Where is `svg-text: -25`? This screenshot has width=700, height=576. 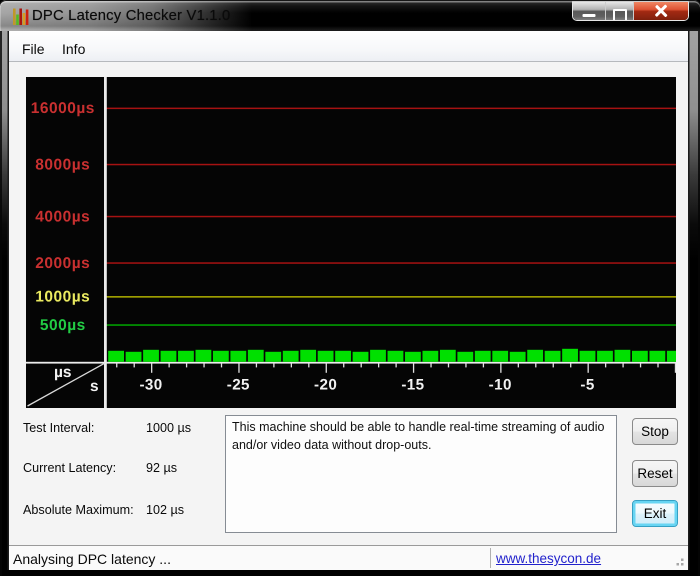 svg-text: -25 is located at coordinates (238, 385).